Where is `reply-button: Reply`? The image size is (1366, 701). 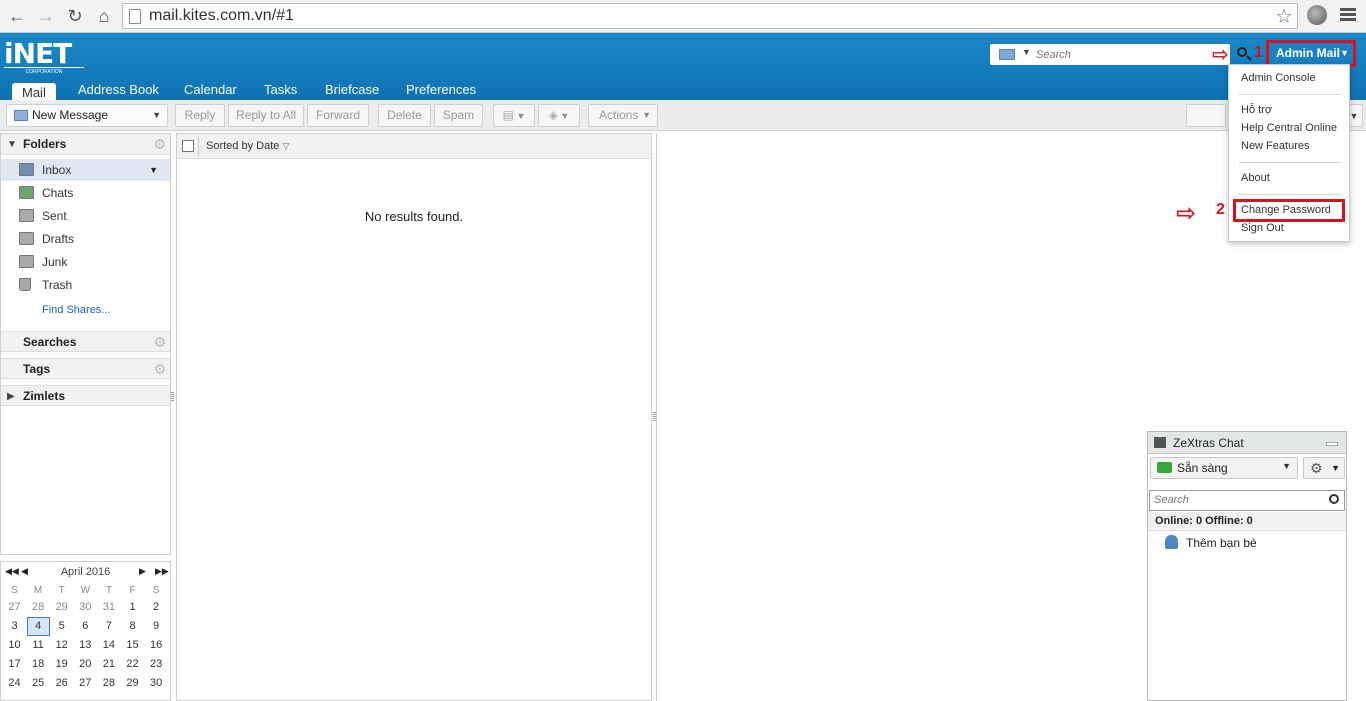
reply-button: Reply is located at coordinates (200, 115).